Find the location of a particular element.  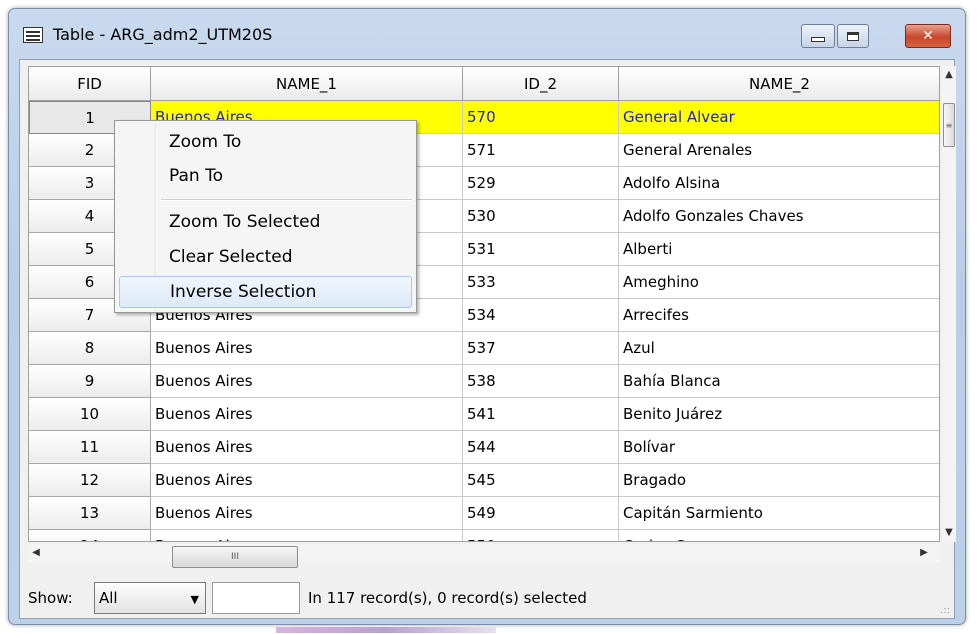

id2-cell: 533 is located at coordinates (541, 282).